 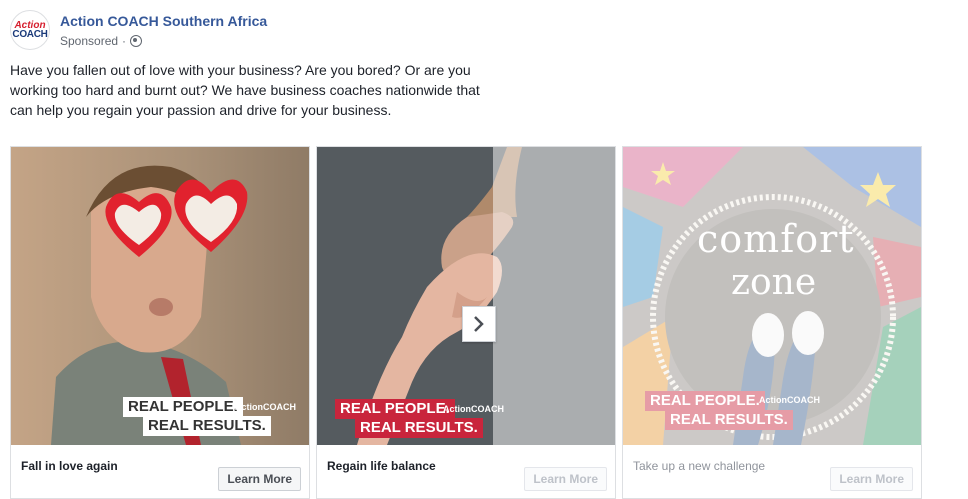 I want to click on card-3-learn-more-button: Learn More, so click(x=871, y=479).